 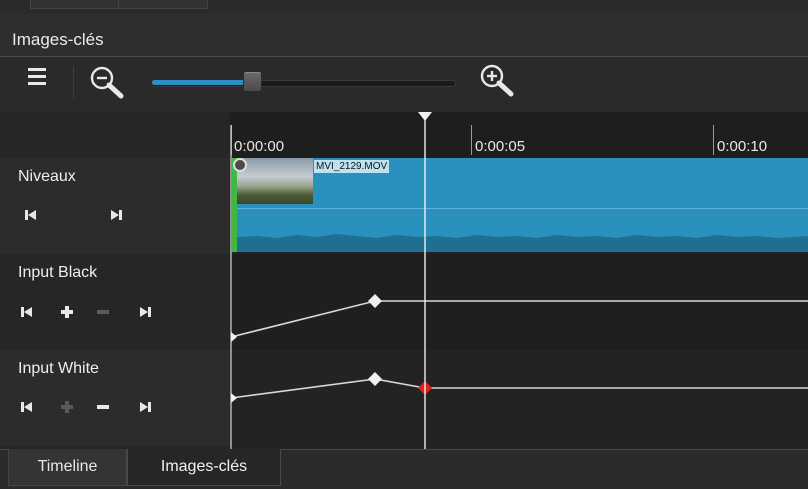 I want to click on clip-name: MVI_2129.MOV, so click(x=352, y=166).